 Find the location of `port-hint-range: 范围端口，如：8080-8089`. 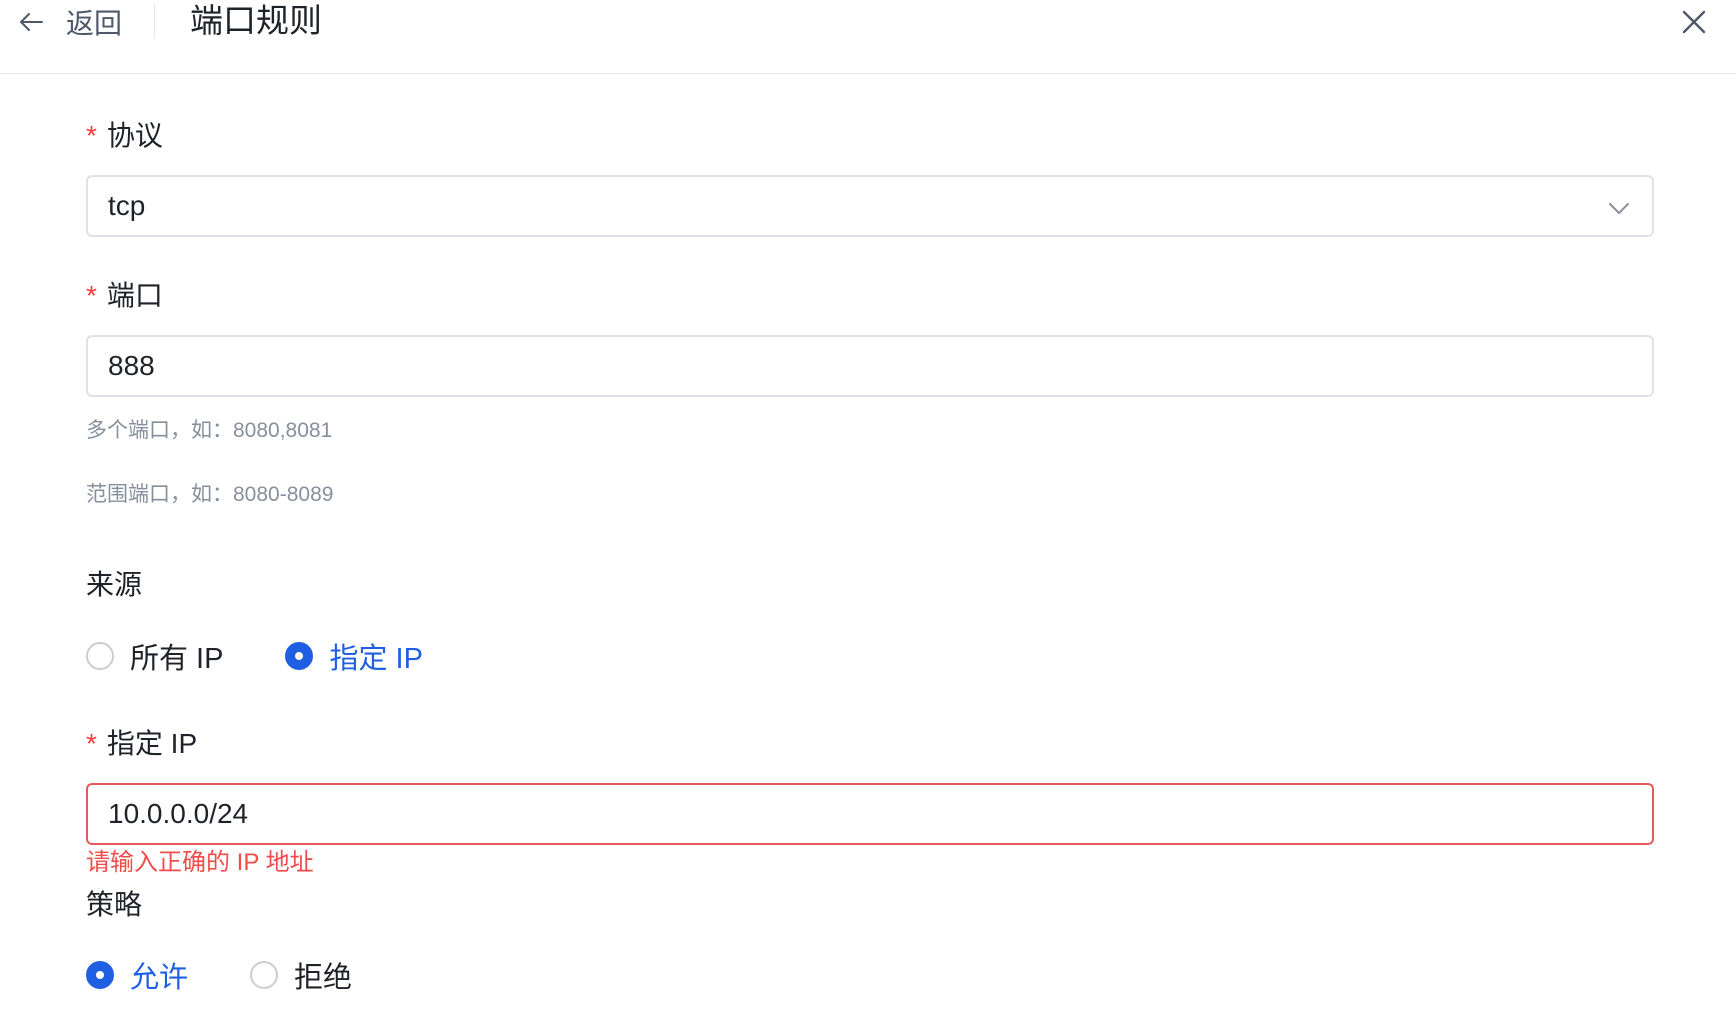

port-hint-range: 范围端口，如：8080-8089 is located at coordinates (210, 494).